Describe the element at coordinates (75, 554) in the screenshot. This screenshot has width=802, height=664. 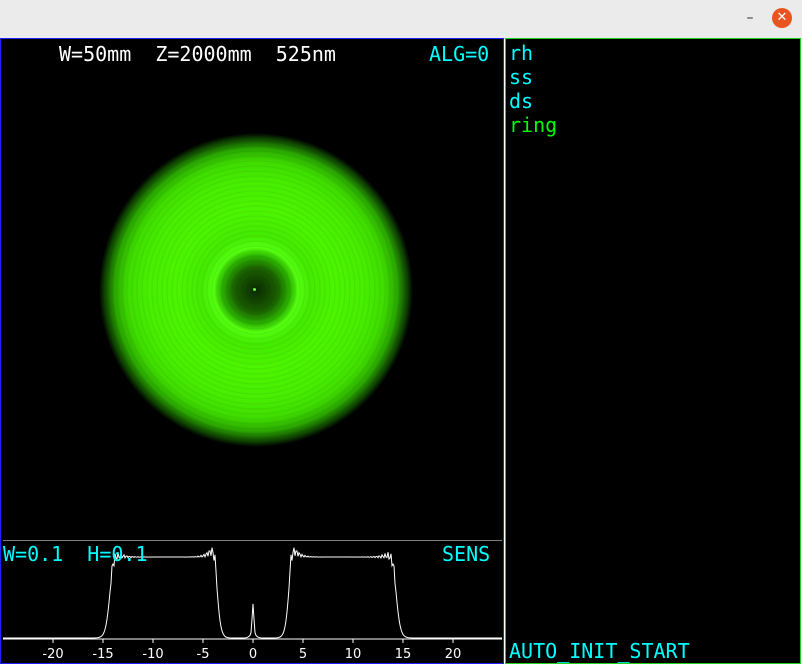
I see `plot-window-size: W=0.1 H=0.1` at that location.